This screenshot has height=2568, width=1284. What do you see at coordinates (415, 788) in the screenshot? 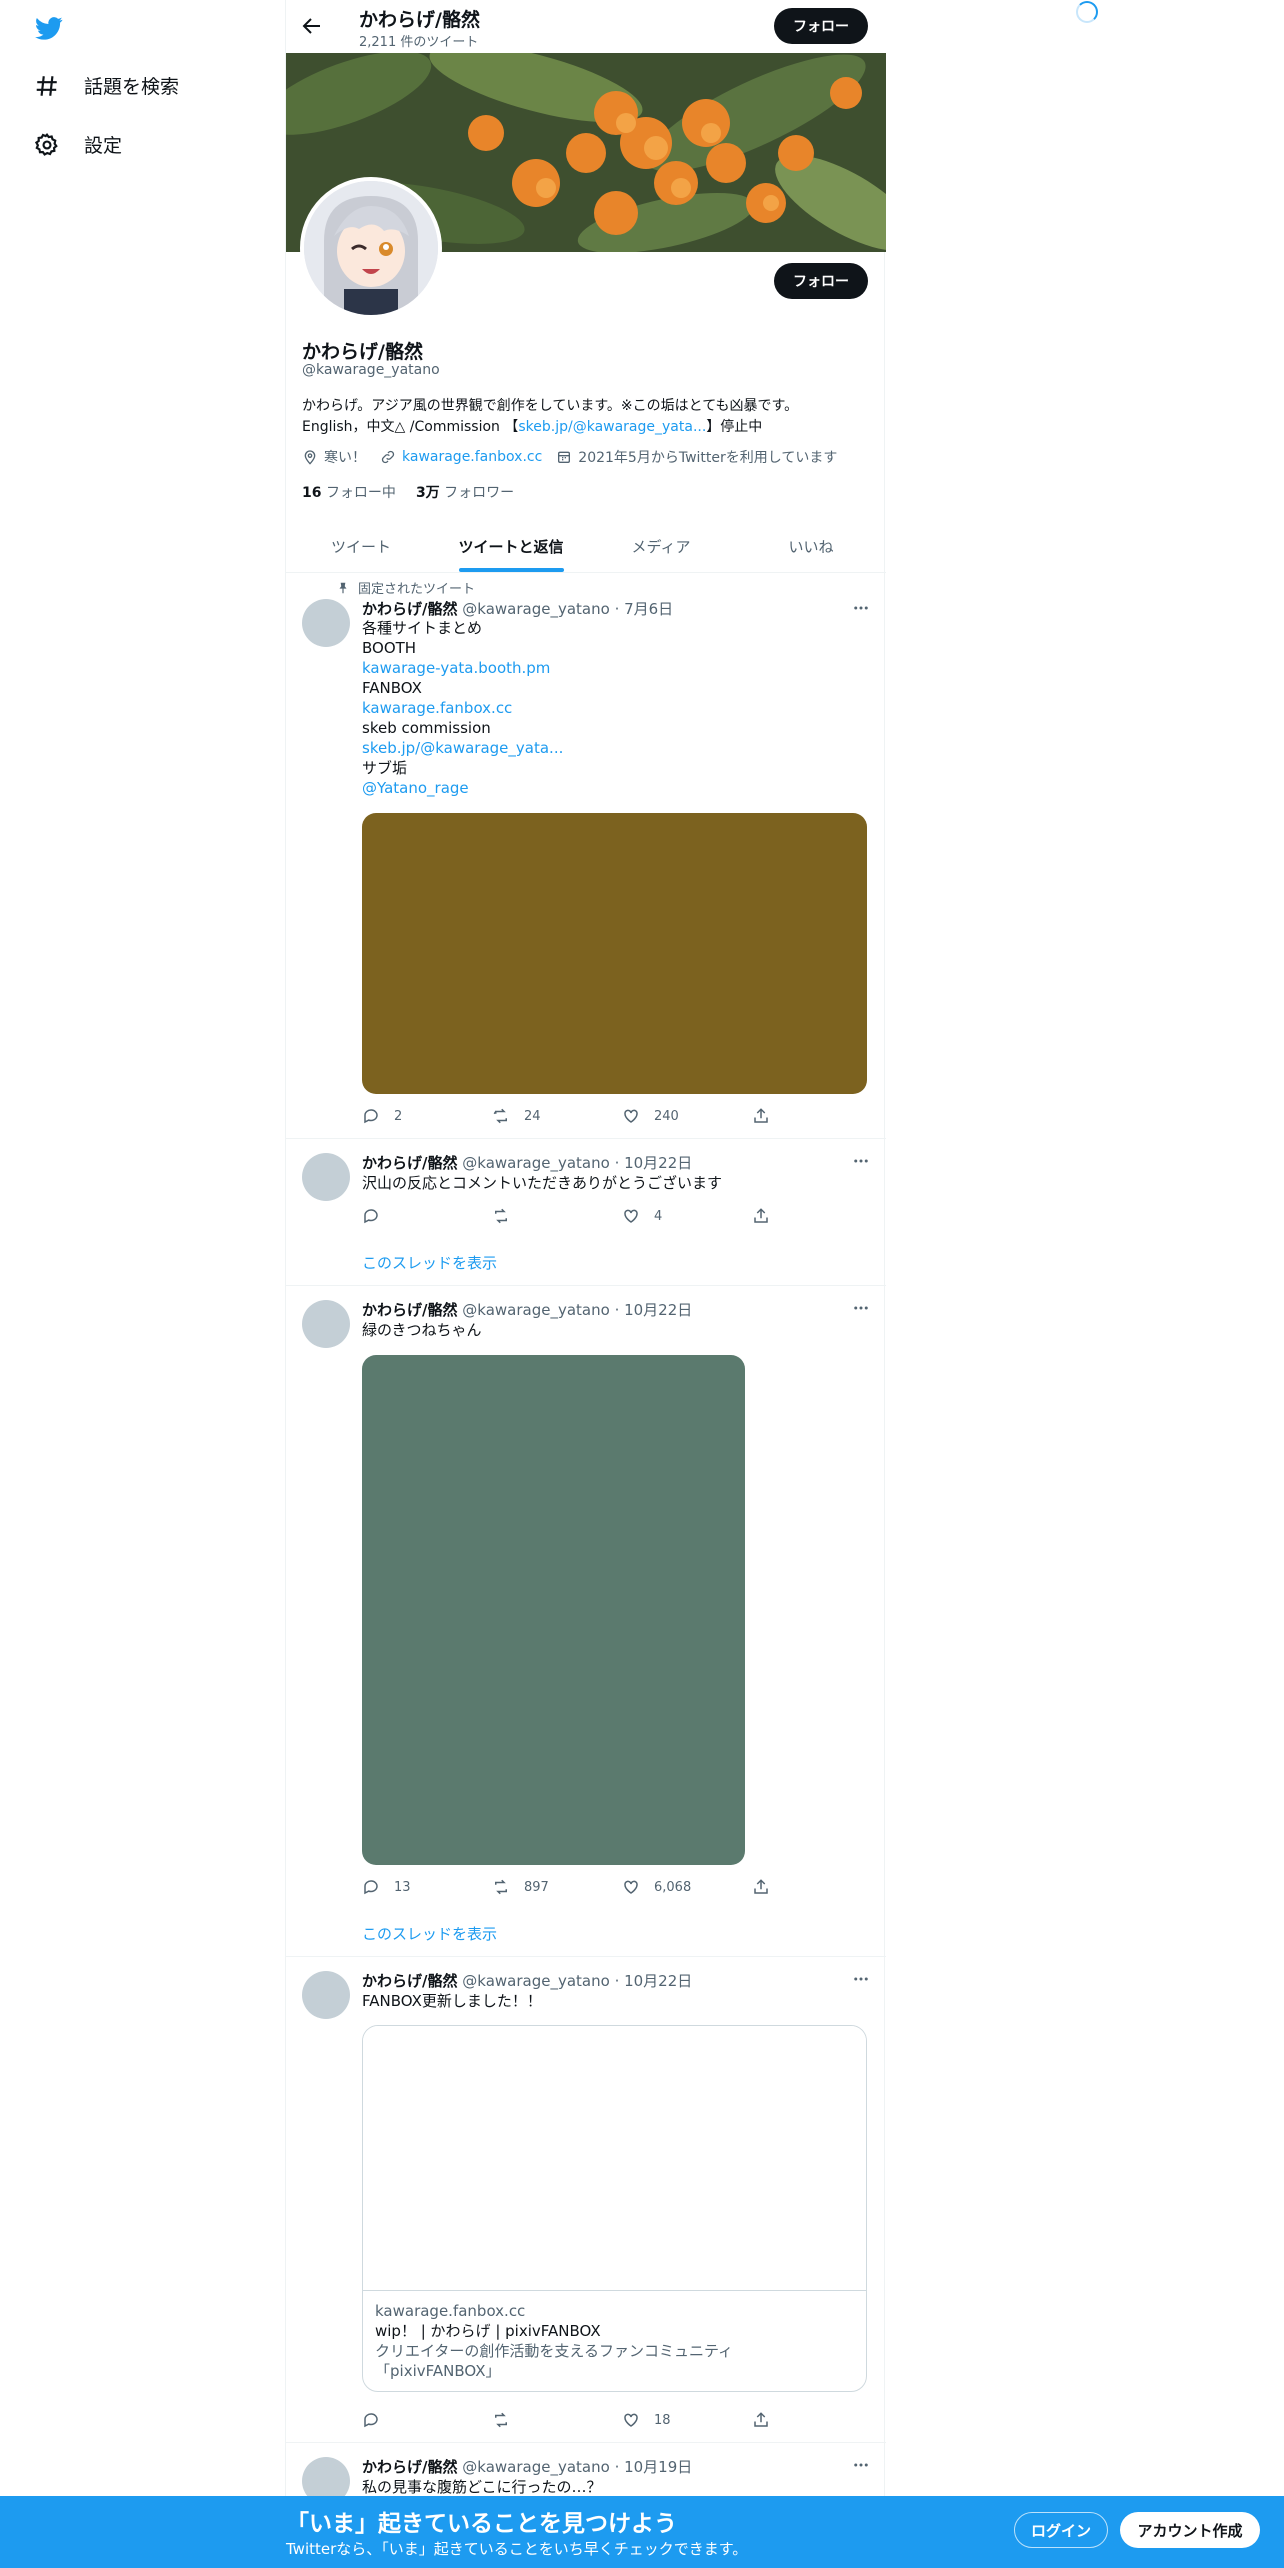
I see `mention-link: @Yatano_rage` at bounding box center [415, 788].